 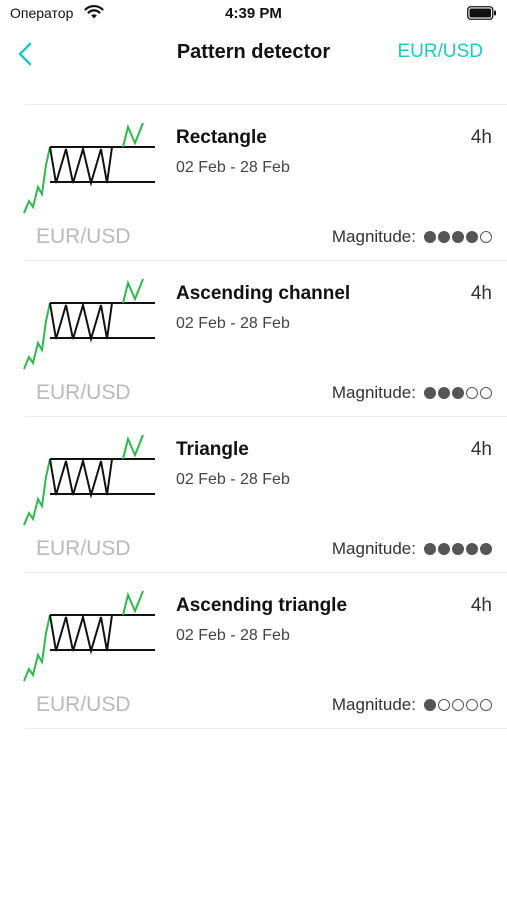 What do you see at coordinates (262, 605) in the screenshot?
I see `pattern-title: Ascending triangle` at bounding box center [262, 605].